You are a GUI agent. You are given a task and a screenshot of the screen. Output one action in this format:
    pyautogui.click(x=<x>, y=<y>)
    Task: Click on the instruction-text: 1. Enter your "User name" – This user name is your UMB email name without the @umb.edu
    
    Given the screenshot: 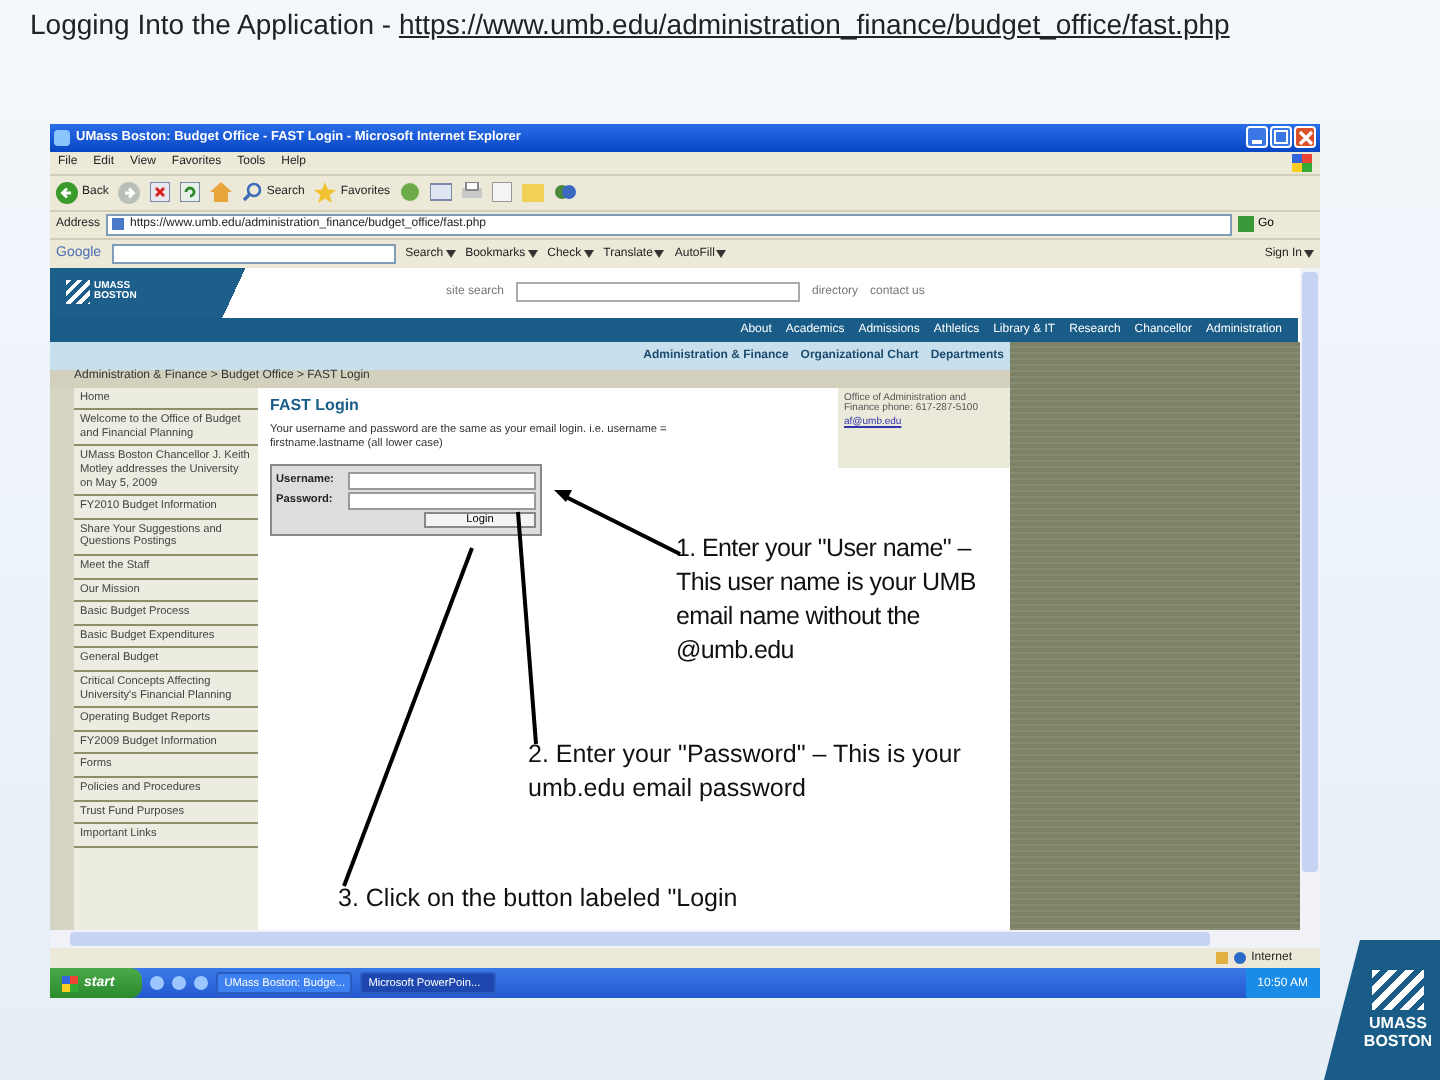 What is the action you would take?
    pyautogui.click(x=827, y=600)
    